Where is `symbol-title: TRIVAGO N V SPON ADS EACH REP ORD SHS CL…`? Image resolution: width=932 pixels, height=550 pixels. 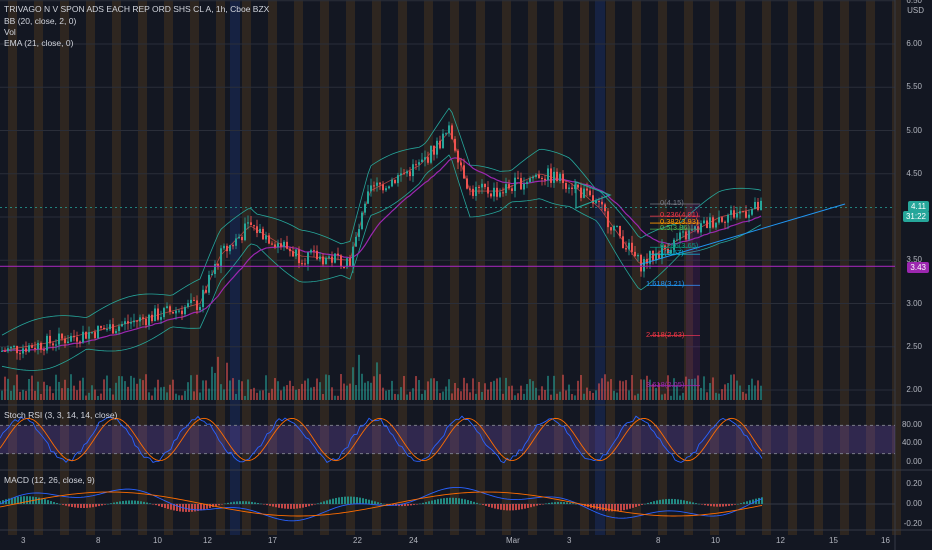 symbol-title: TRIVAGO N V SPON ADS EACH REP ORD SHS CL… is located at coordinates (136, 9).